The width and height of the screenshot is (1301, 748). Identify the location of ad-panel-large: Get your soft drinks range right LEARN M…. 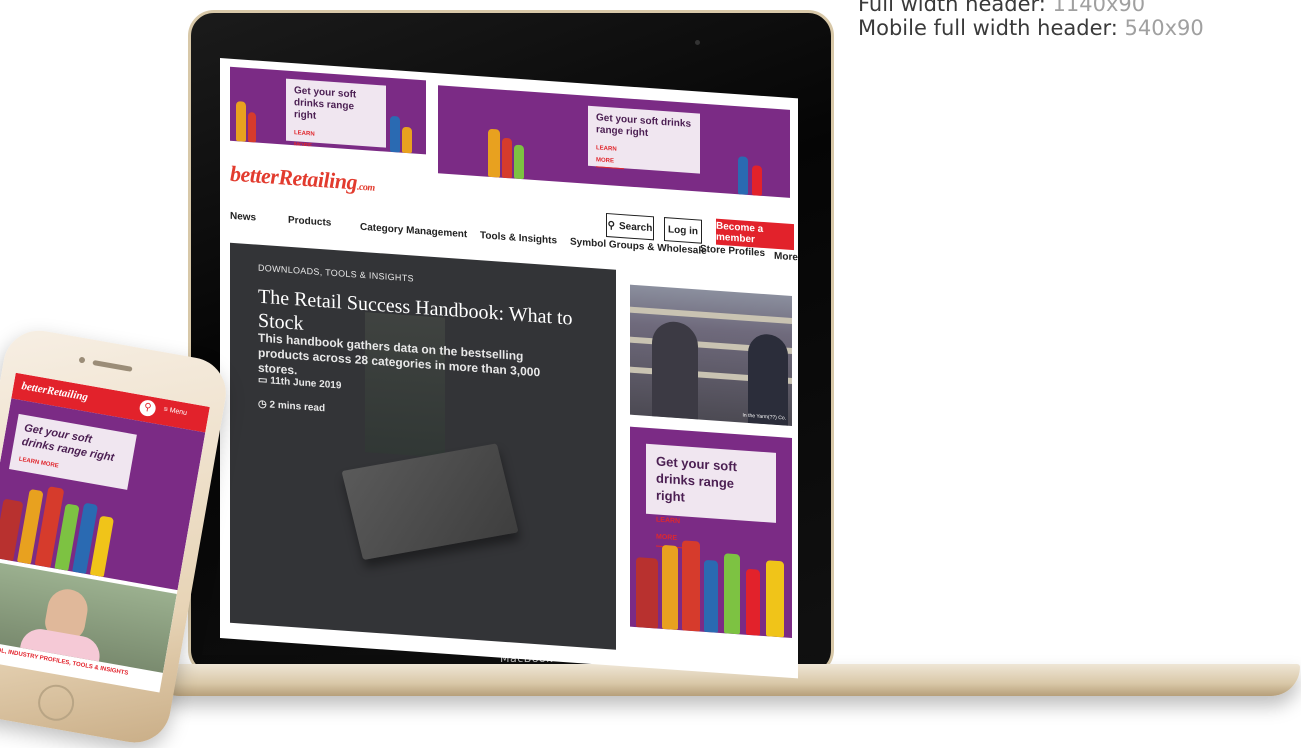
(644, 139).